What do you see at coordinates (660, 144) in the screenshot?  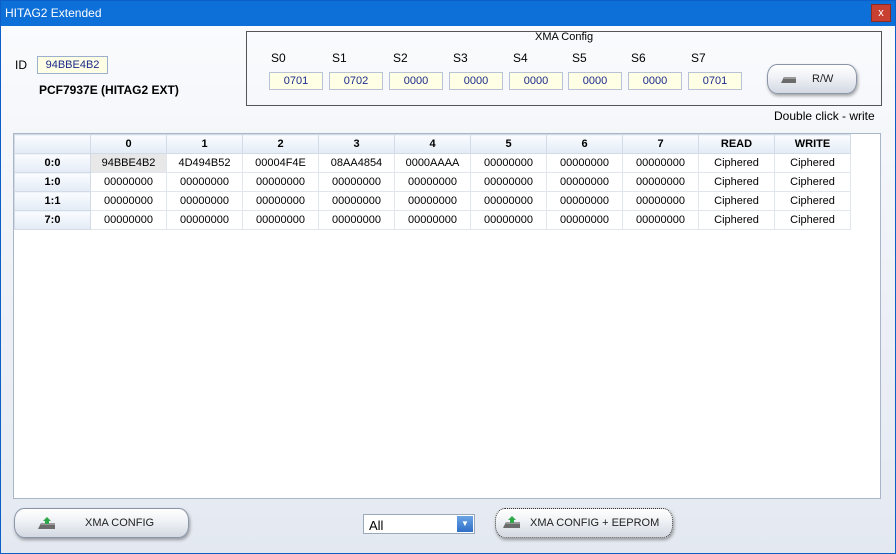 I see `column-header: 7` at bounding box center [660, 144].